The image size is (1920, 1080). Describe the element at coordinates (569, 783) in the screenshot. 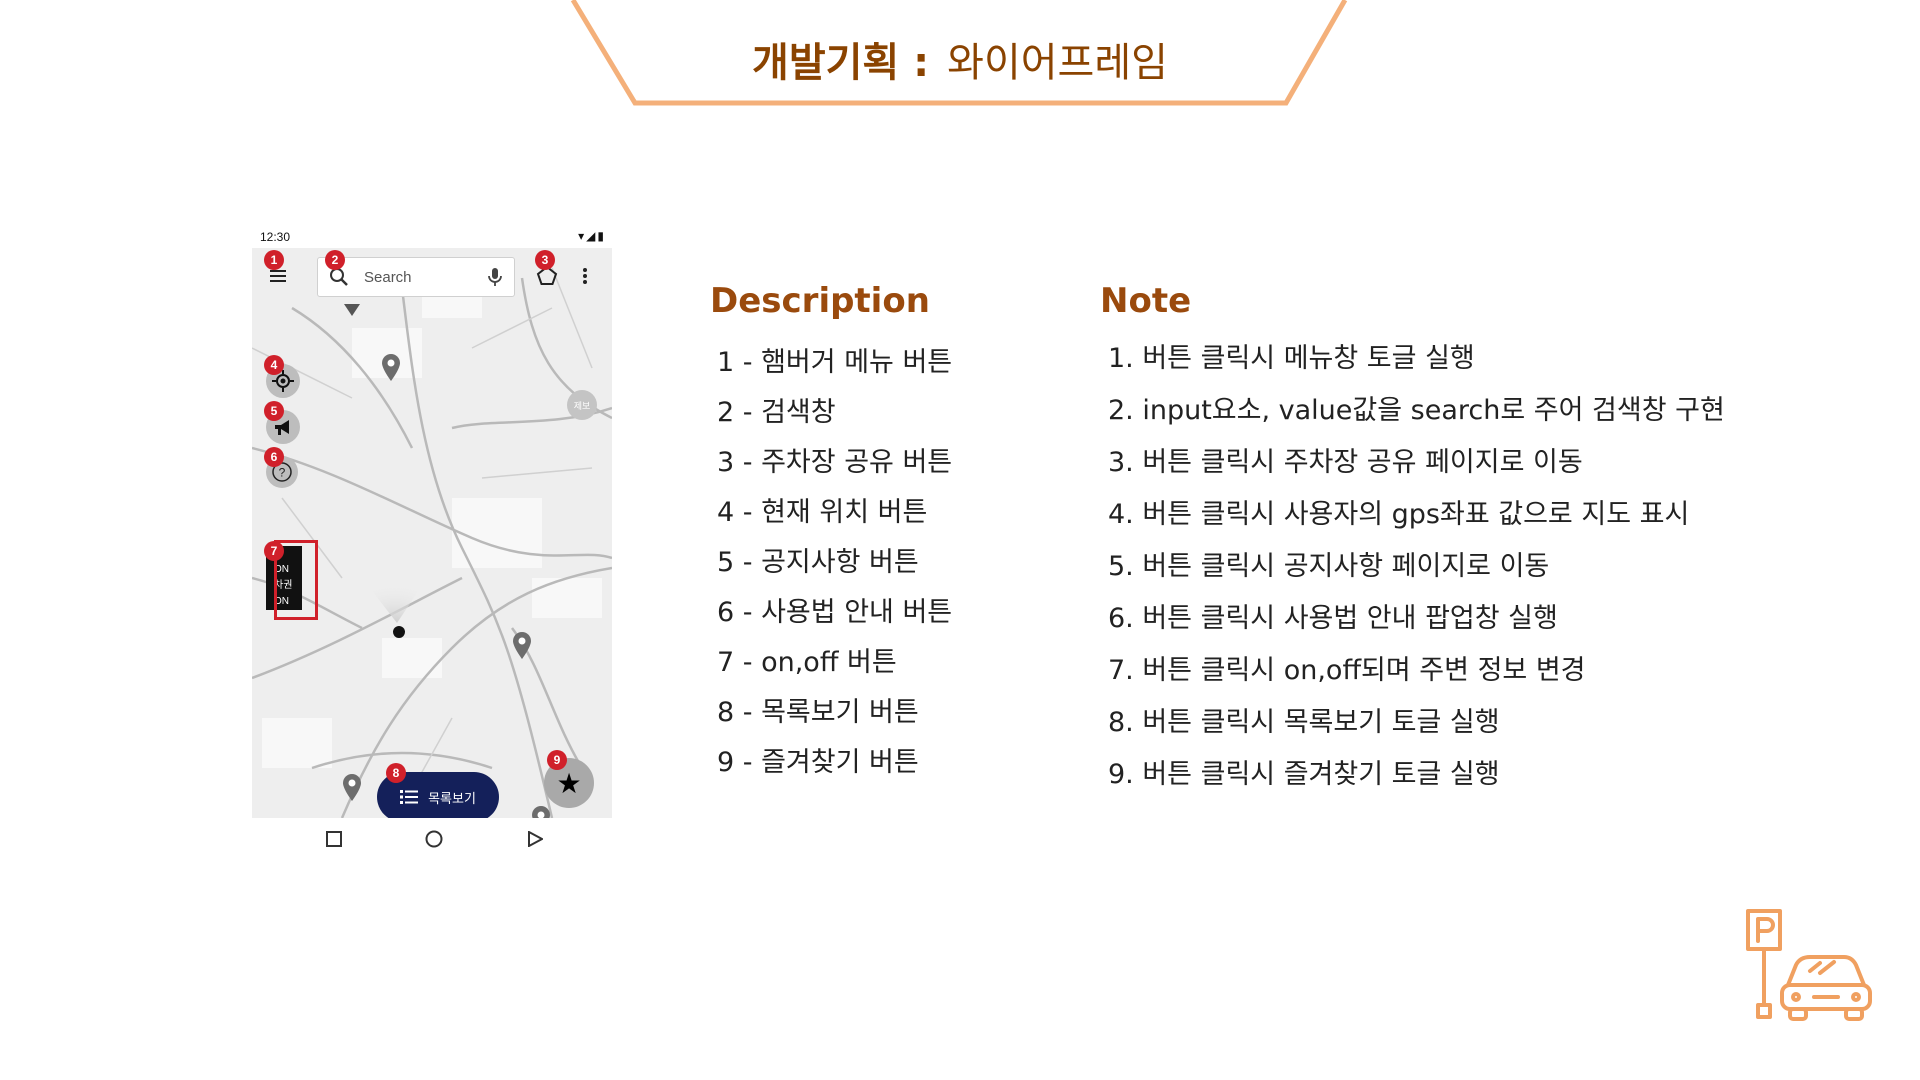

I see `star-icon: ★` at that location.